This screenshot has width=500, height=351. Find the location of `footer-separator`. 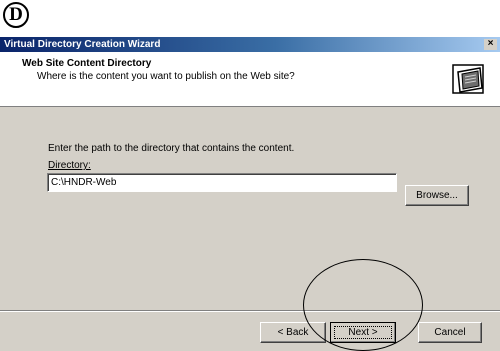

footer-separator is located at coordinates (250, 311).